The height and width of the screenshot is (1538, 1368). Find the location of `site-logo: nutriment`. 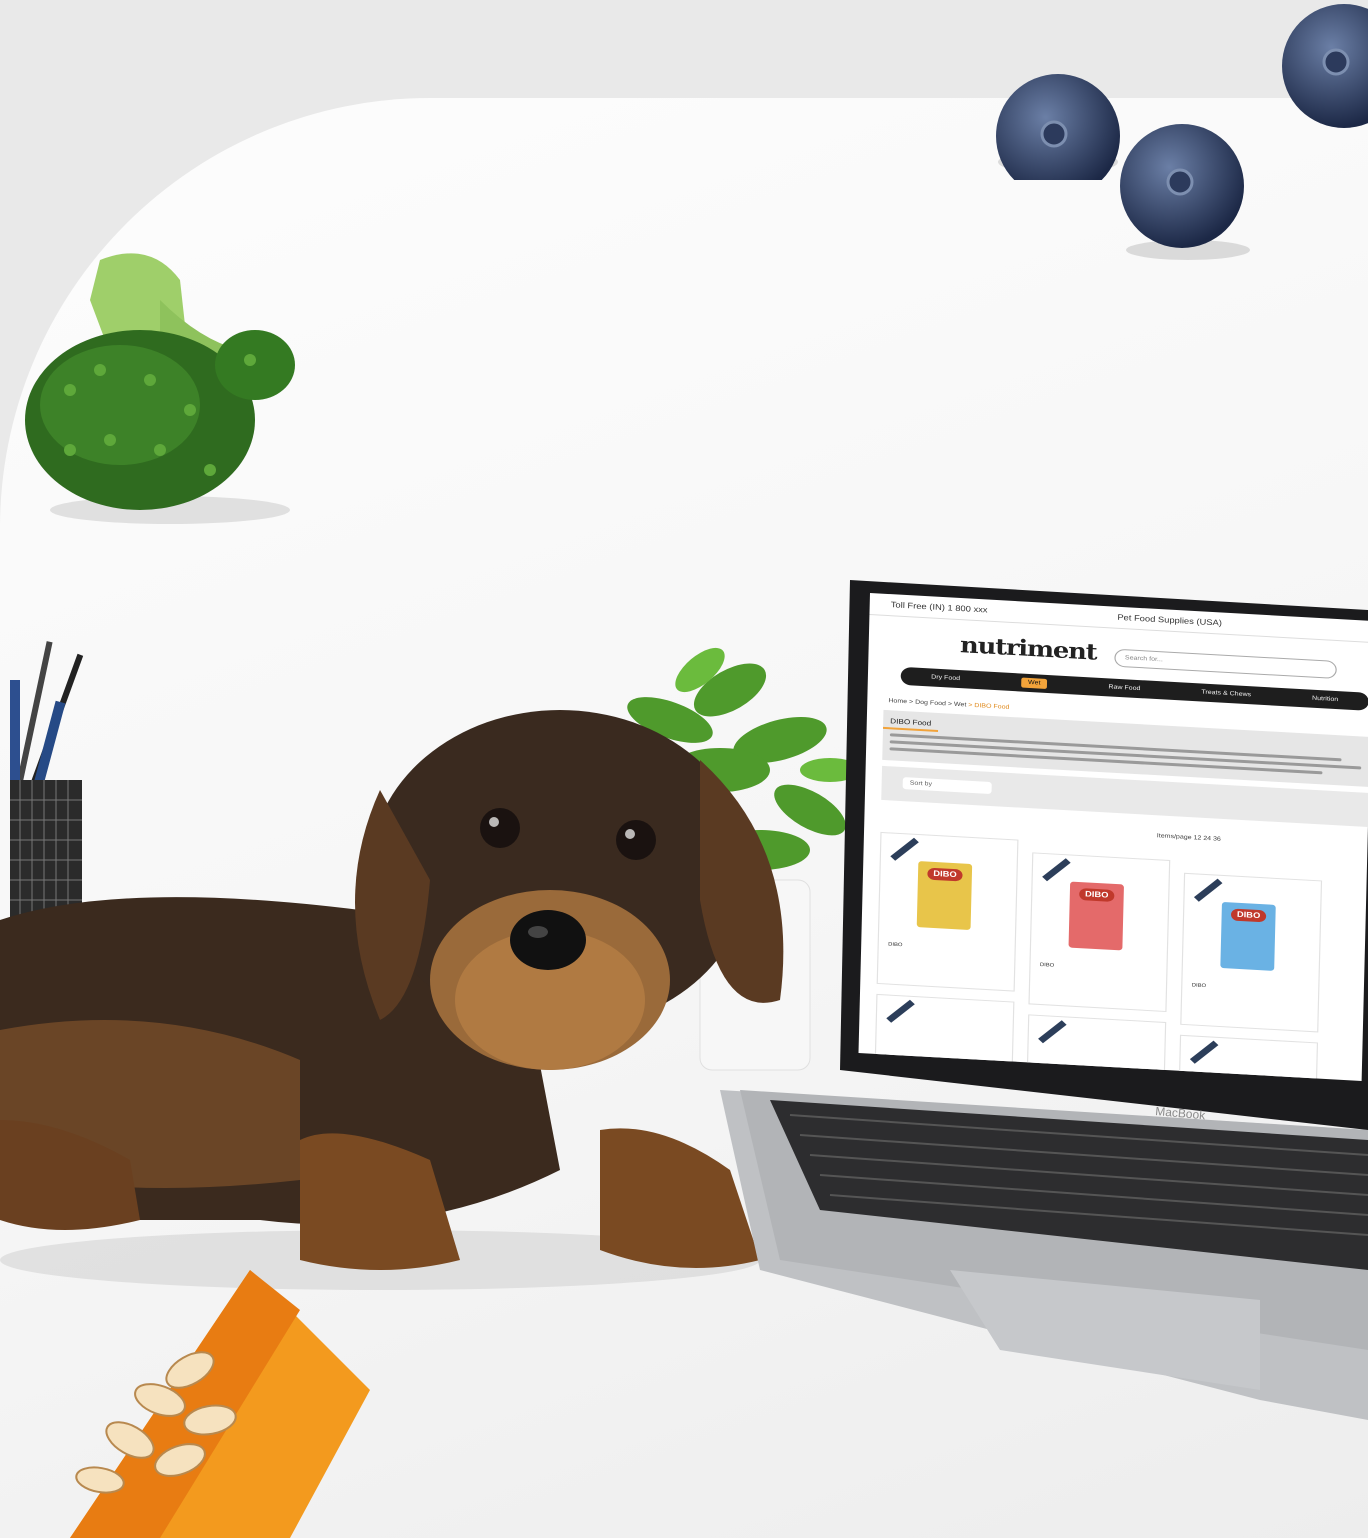

site-logo: nutriment is located at coordinates (1028, 649).